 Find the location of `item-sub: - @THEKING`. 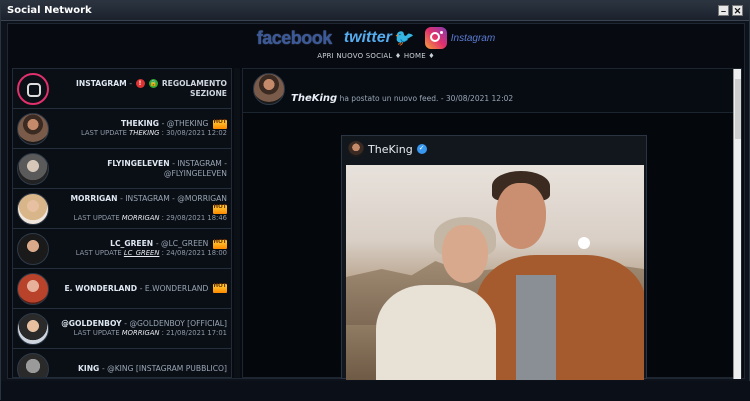

item-sub: - @THEKING is located at coordinates (185, 123).